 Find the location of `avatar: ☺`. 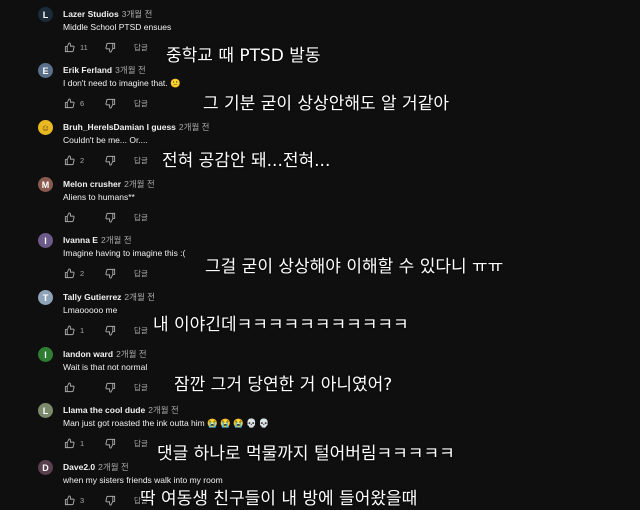

avatar: ☺ is located at coordinates (45, 127).